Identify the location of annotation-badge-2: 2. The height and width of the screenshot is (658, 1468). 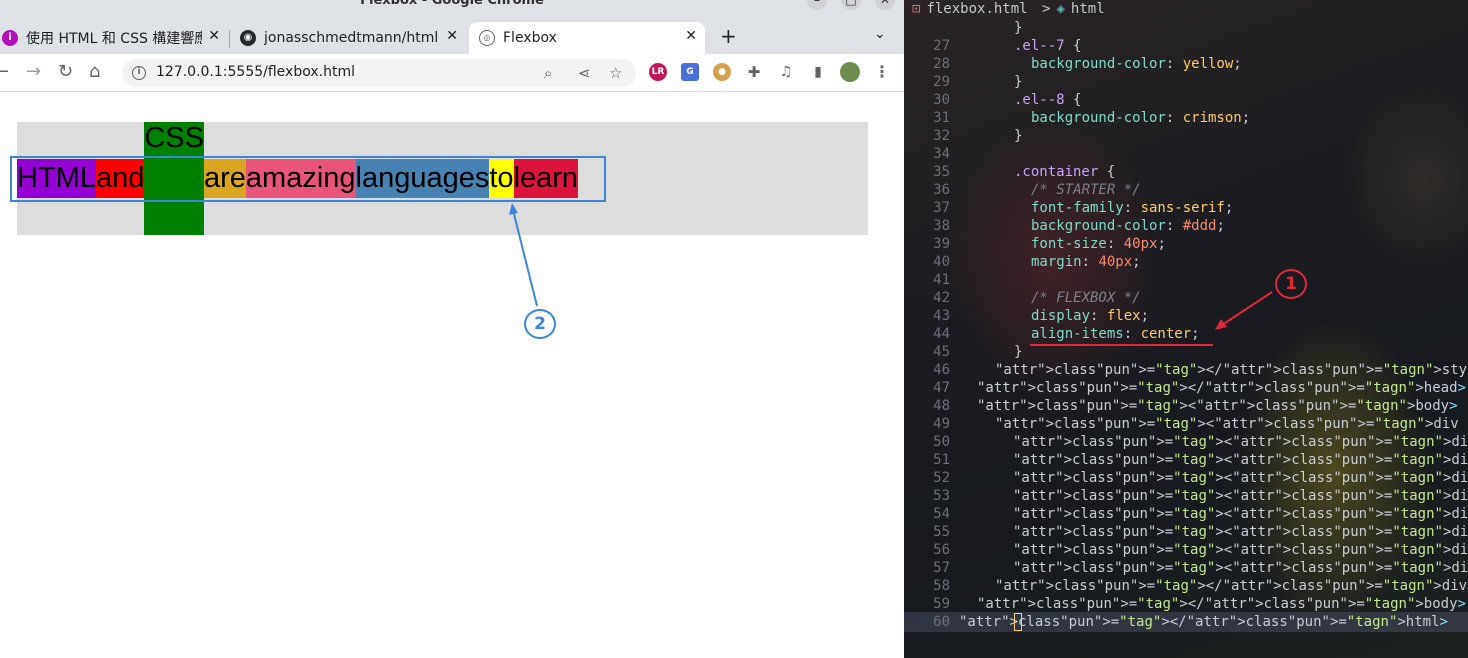
(540, 324).